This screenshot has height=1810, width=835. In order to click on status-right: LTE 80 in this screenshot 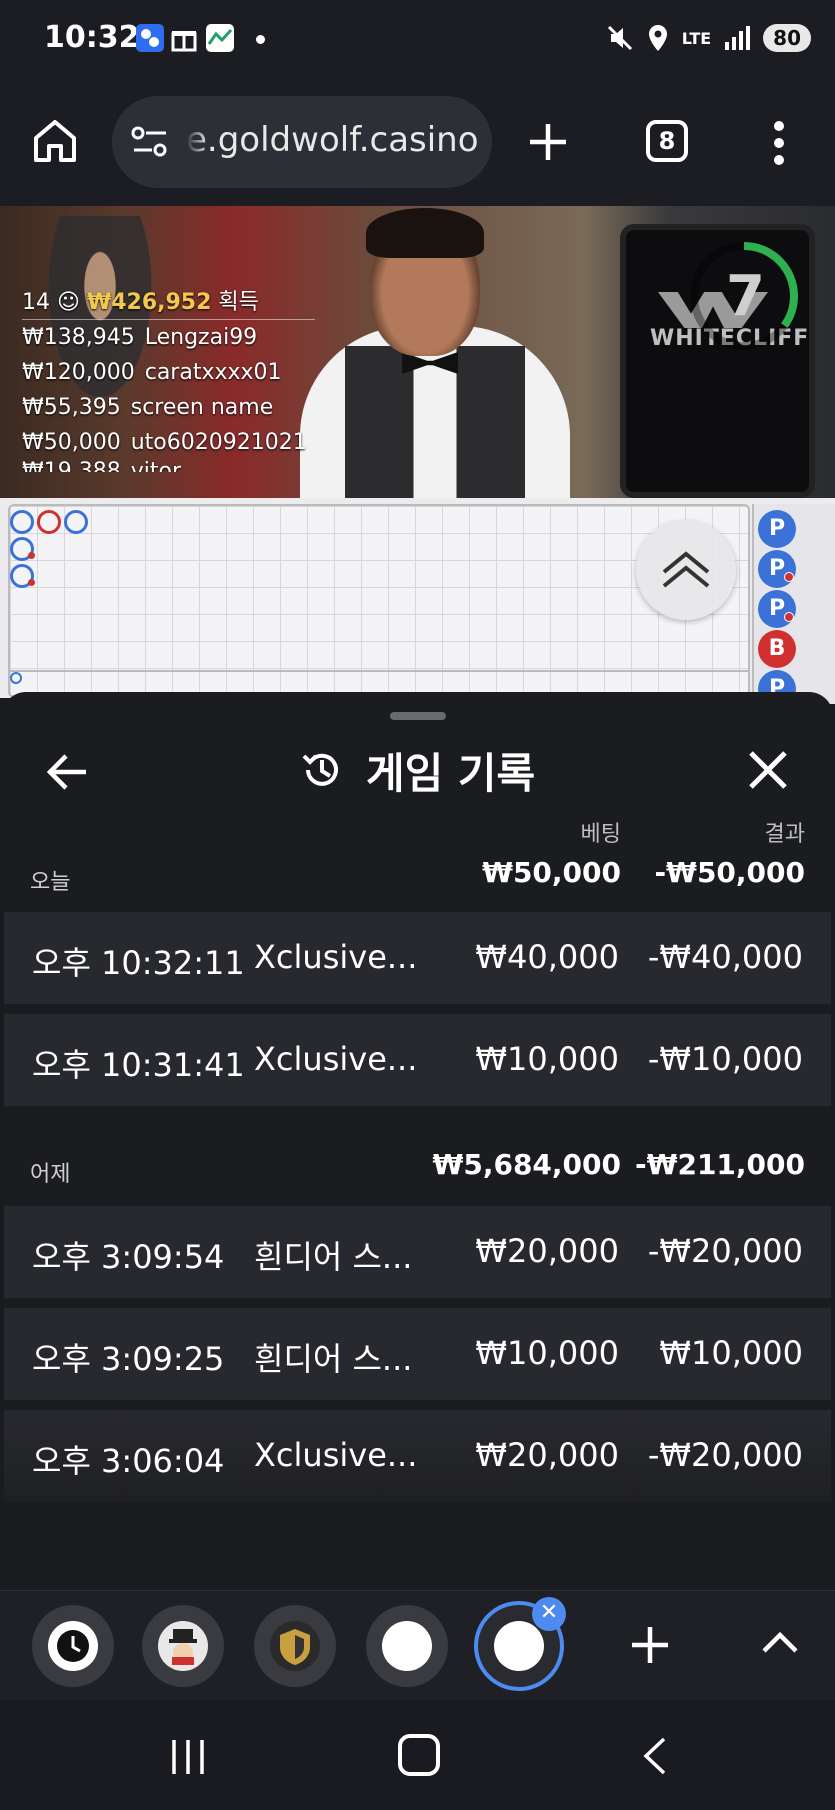, I will do `click(708, 38)`.